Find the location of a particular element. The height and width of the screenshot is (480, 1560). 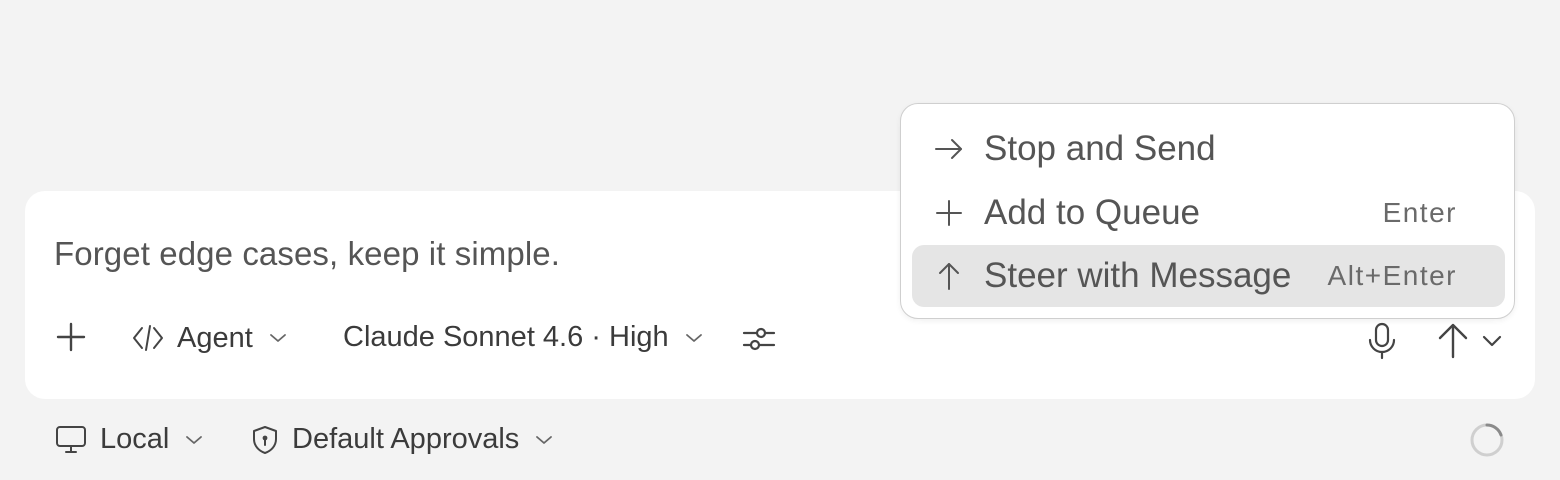

add-context-button is located at coordinates (71, 337).